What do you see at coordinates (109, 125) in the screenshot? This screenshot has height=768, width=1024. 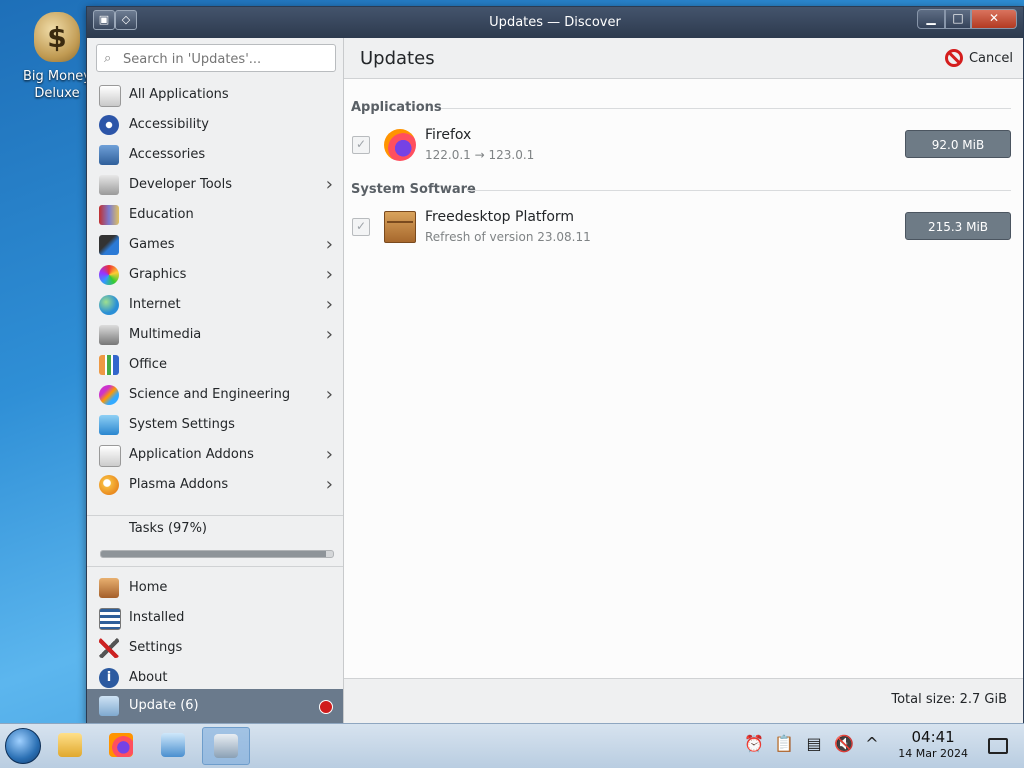 I see `accessibility-icon` at bounding box center [109, 125].